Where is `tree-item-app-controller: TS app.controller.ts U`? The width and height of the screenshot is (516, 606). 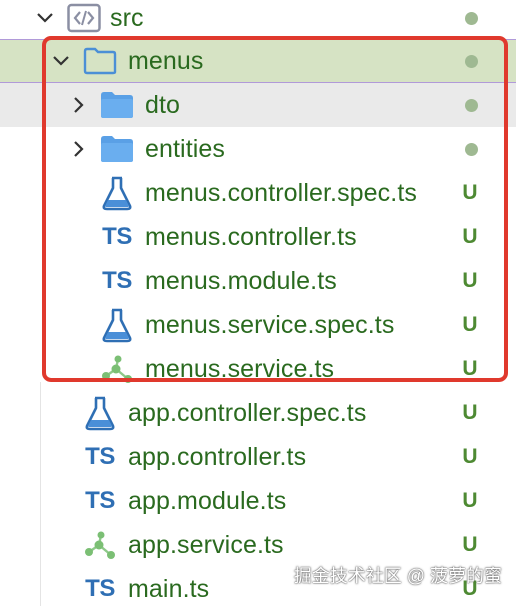
tree-item-app-controller: TS app.controller.ts U is located at coordinates (258, 457).